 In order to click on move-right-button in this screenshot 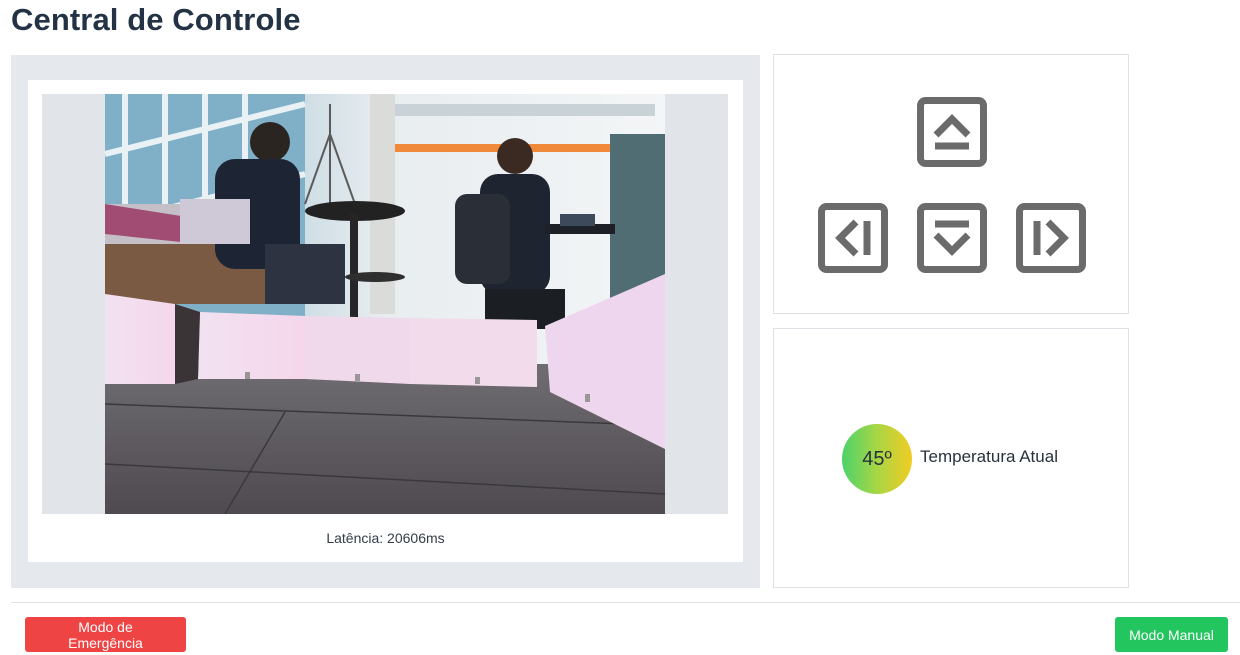, I will do `click(1051, 238)`.